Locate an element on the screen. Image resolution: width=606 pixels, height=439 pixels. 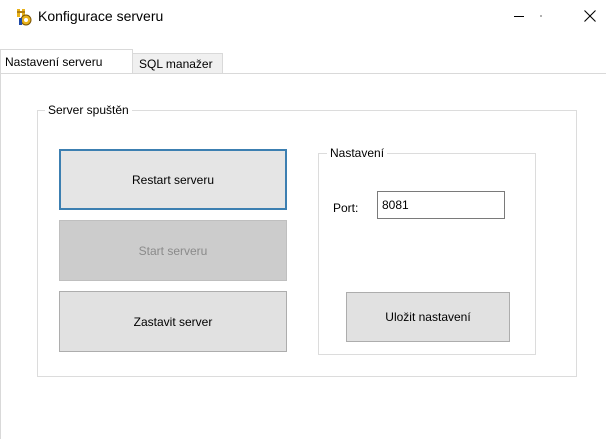
title-bar: Konfigurace serveru is located at coordinates (303, 15).